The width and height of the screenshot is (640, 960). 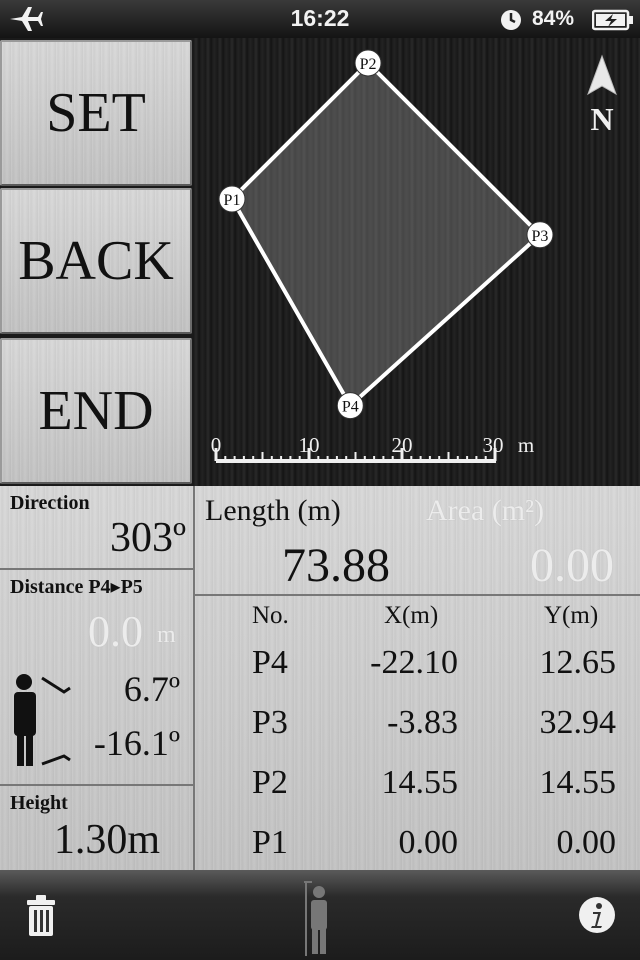 I want to click on person-height-icon, so click(x=319, y=919).